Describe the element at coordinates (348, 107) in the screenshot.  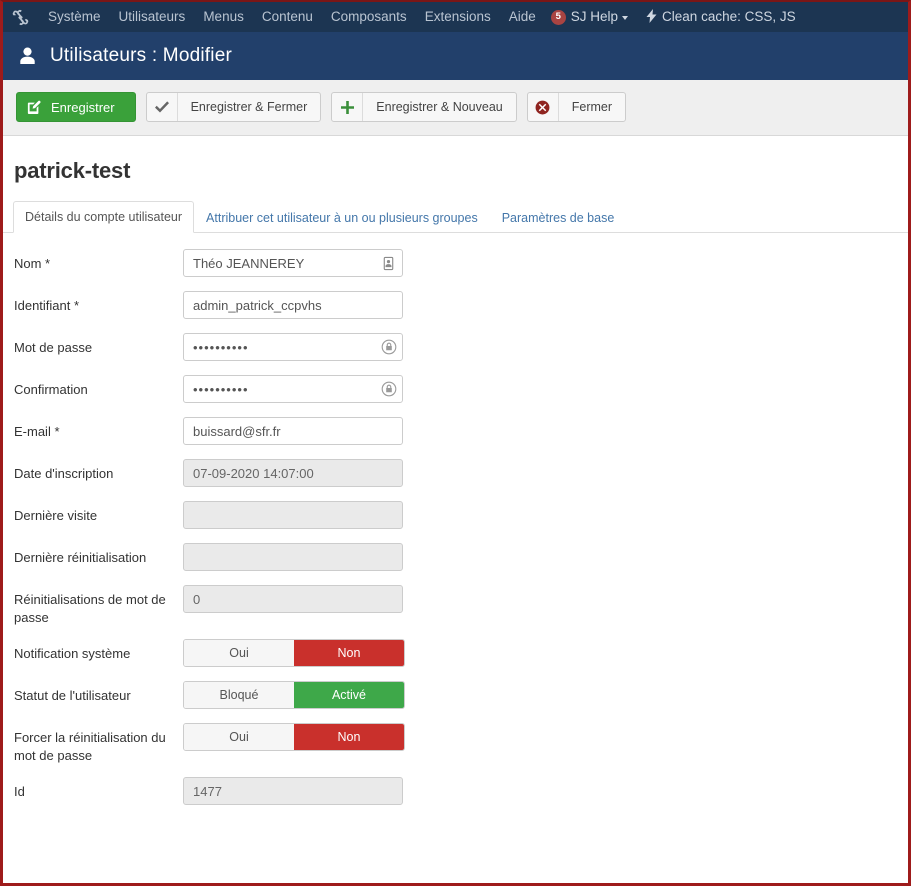
I see `plus-icon` at that location.